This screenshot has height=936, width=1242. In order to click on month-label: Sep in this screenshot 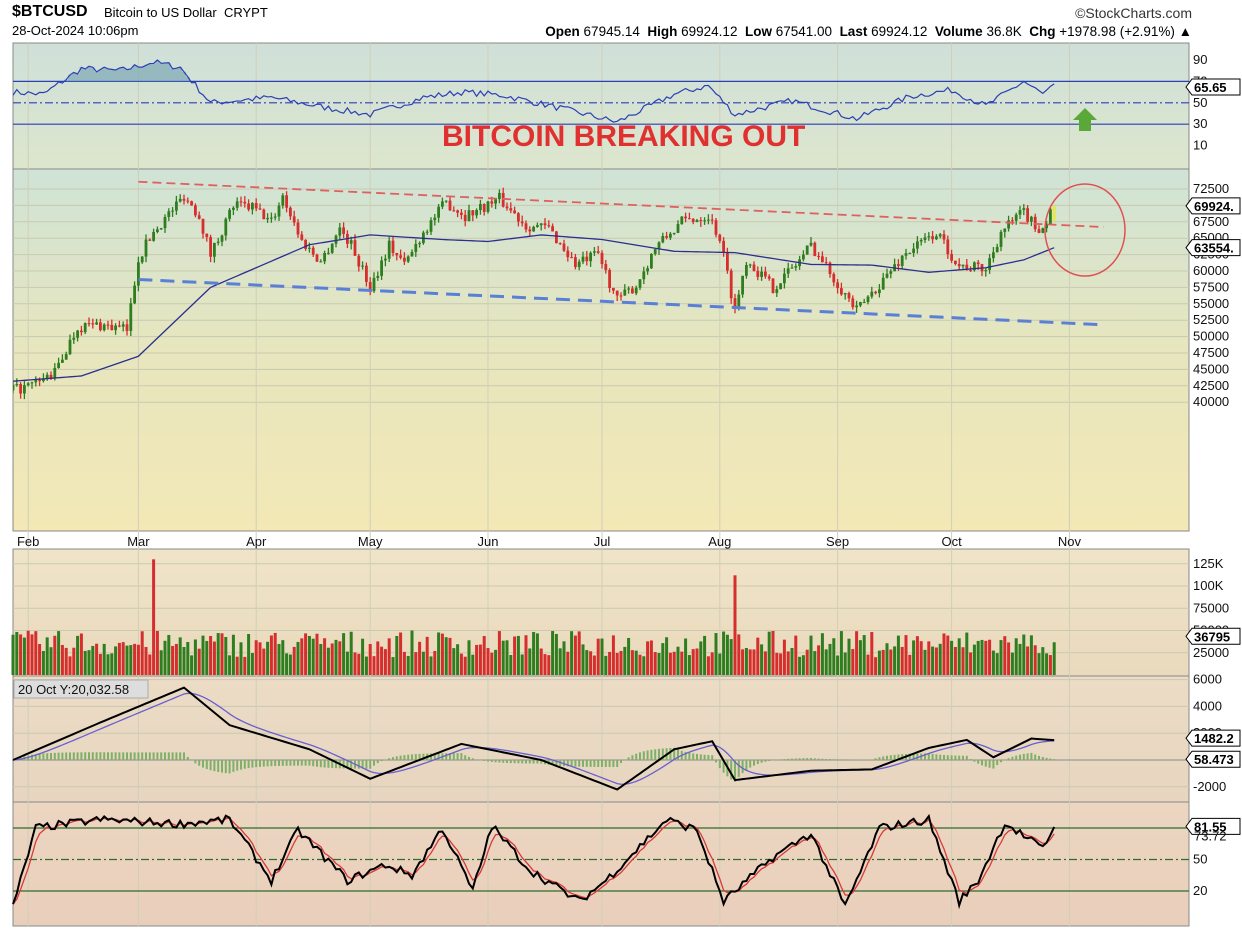, I will do `click(837, 541)`.